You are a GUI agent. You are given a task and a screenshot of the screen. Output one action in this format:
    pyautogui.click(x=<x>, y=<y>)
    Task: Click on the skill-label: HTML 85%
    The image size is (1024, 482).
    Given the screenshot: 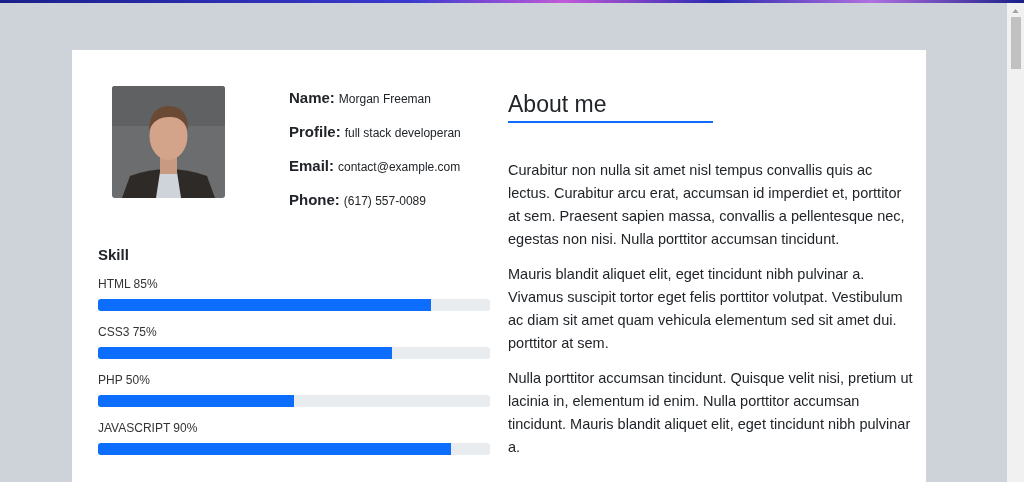 What is the action you would take?
    pyautogui.click(x=128, y=285)
    